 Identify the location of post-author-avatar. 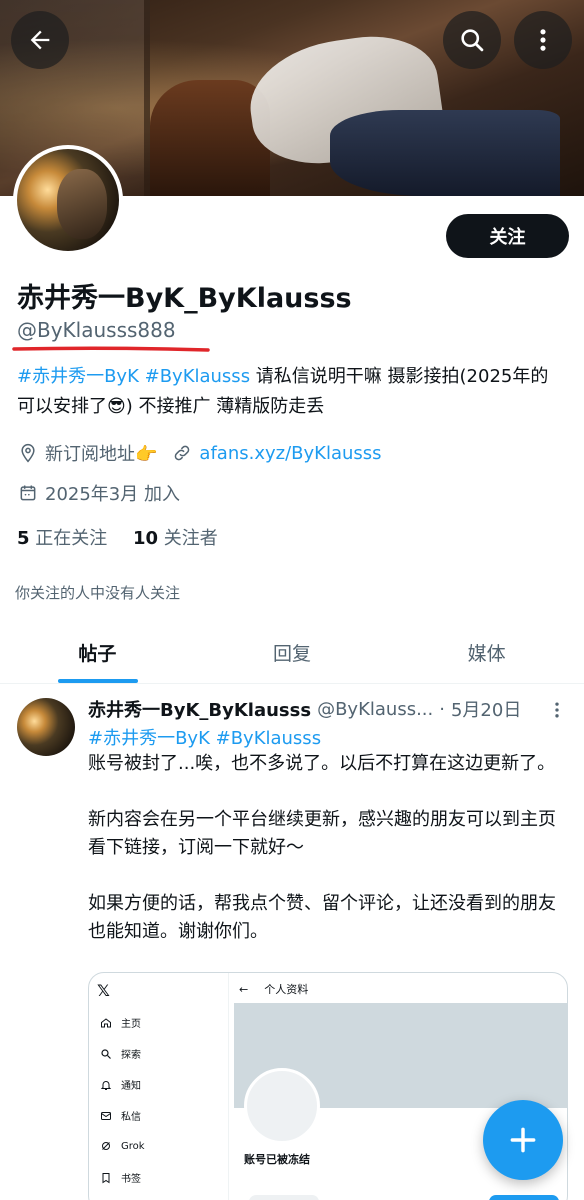
(46, 727).